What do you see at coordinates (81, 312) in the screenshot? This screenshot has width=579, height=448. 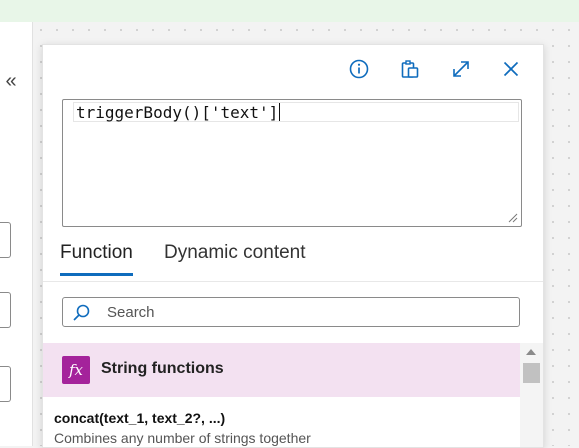 I see `search-icon` at bounding box center [81, 312].